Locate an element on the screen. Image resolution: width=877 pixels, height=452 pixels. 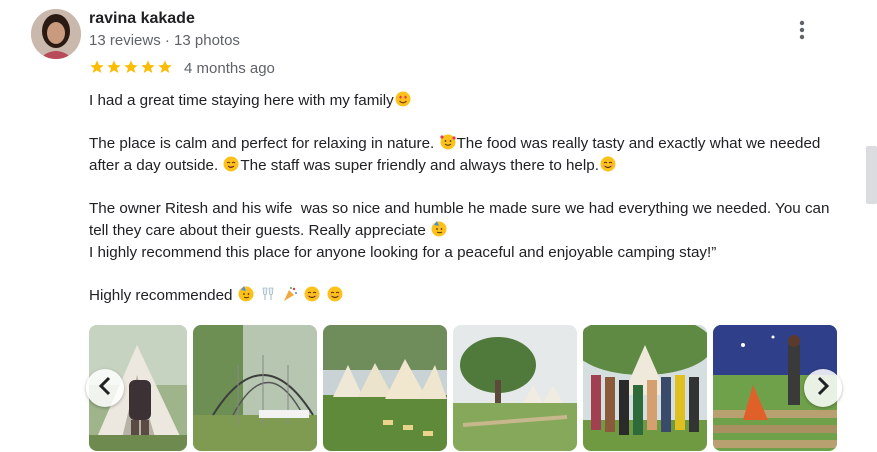
photo-tents-row is located at coordinates (385, 388).